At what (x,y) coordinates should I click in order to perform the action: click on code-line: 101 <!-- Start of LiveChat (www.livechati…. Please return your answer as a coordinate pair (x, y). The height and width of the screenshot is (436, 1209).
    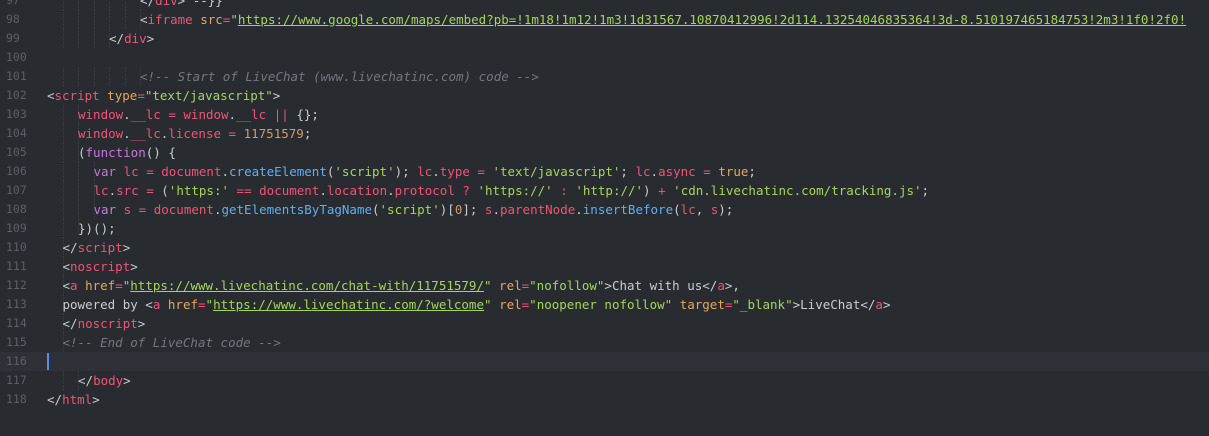
    Looking at the image, I should click on (604, 76).